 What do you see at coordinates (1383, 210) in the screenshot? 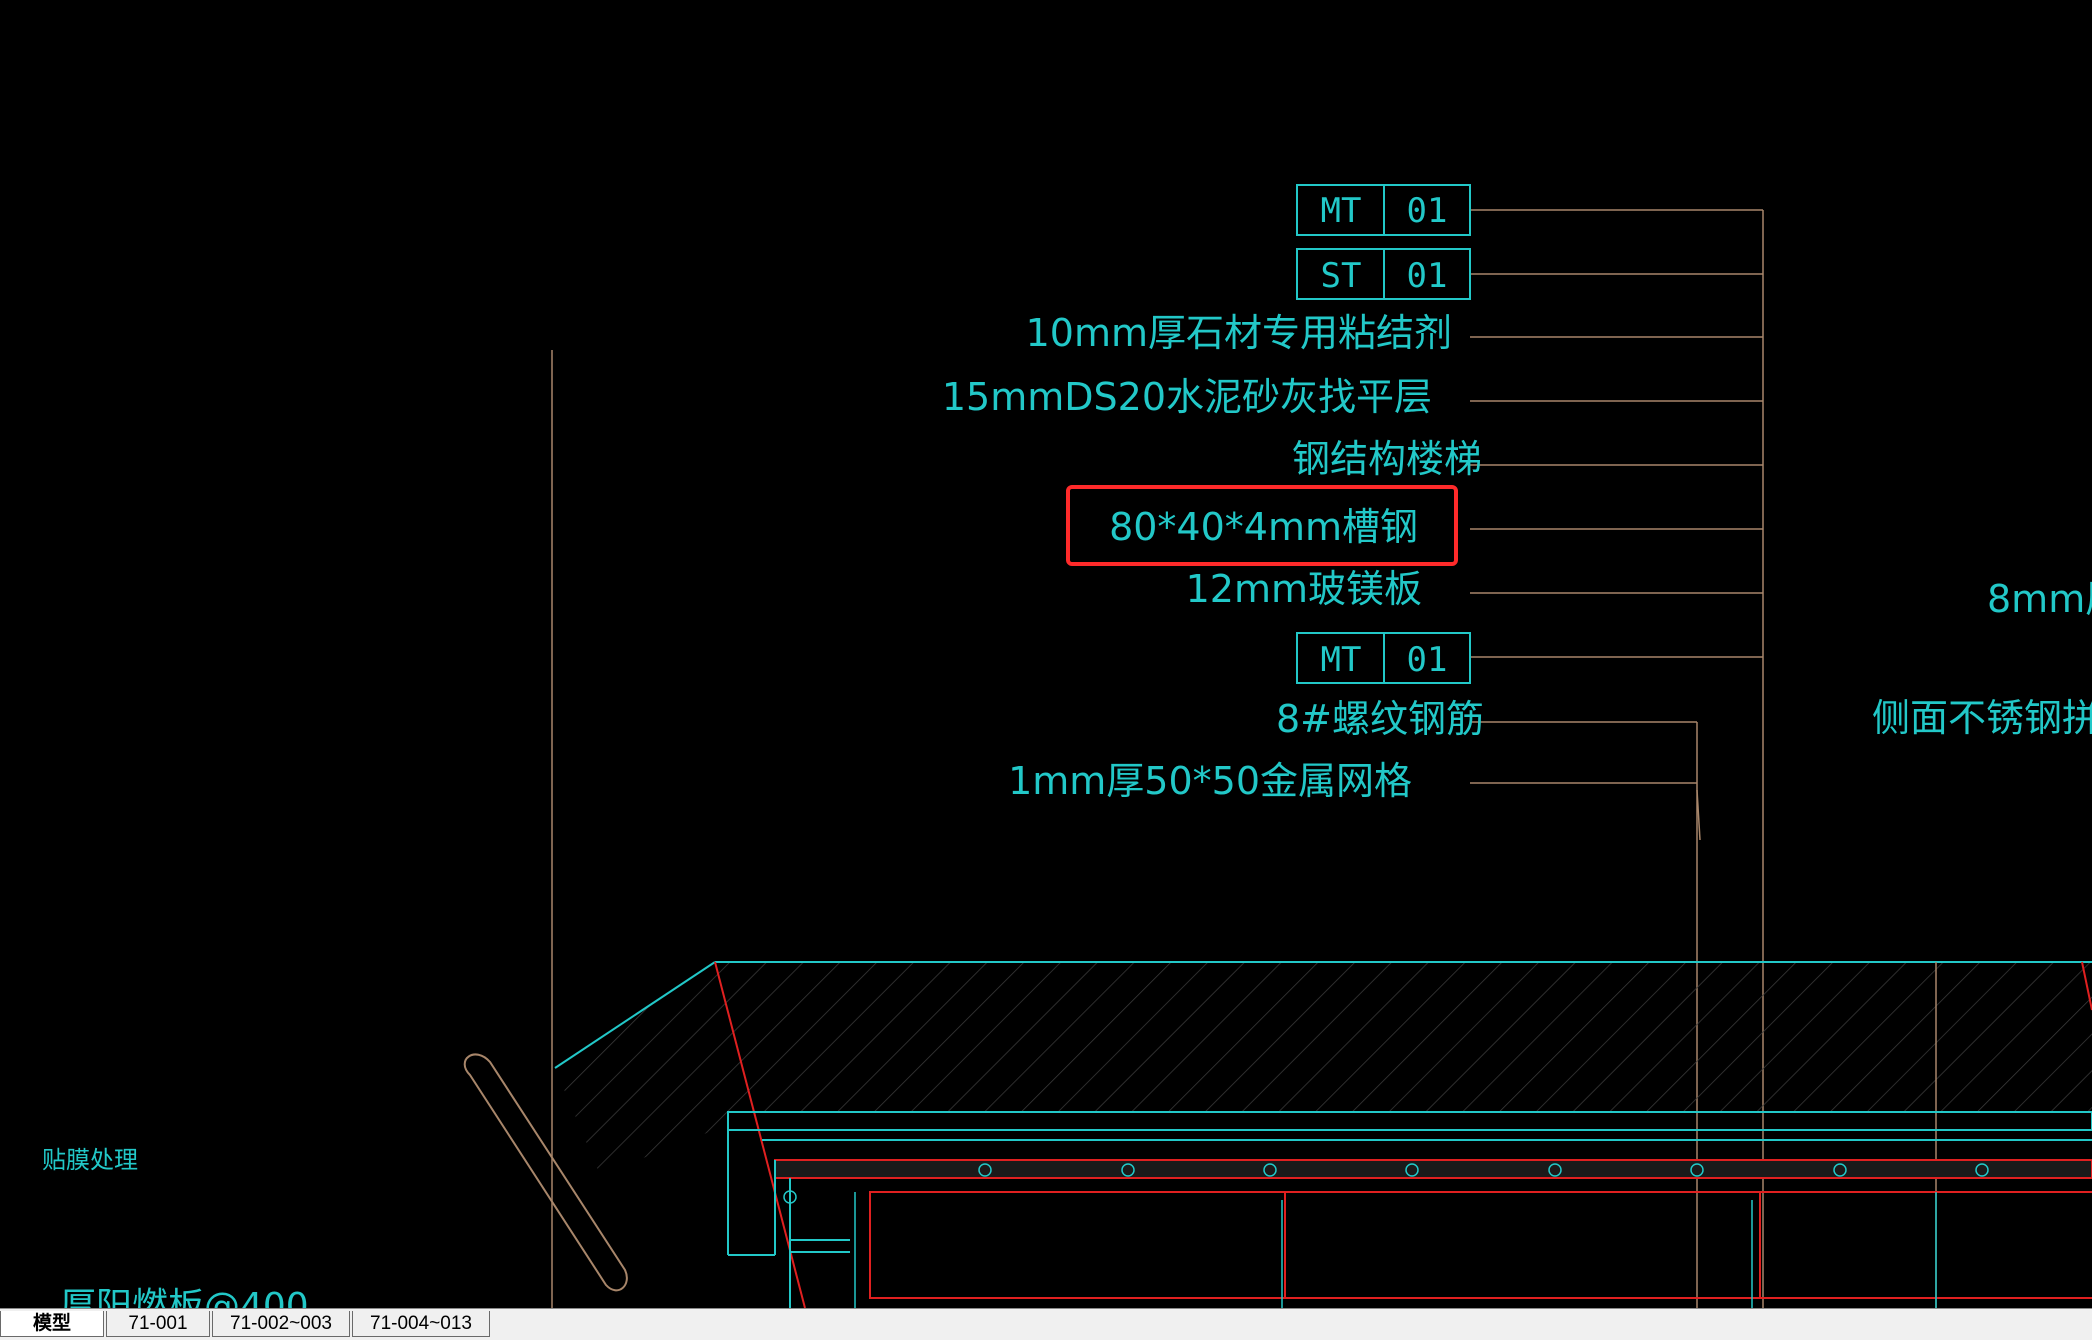
I see `material-tag-1: MT 01` at bounding box center [1383, 210].